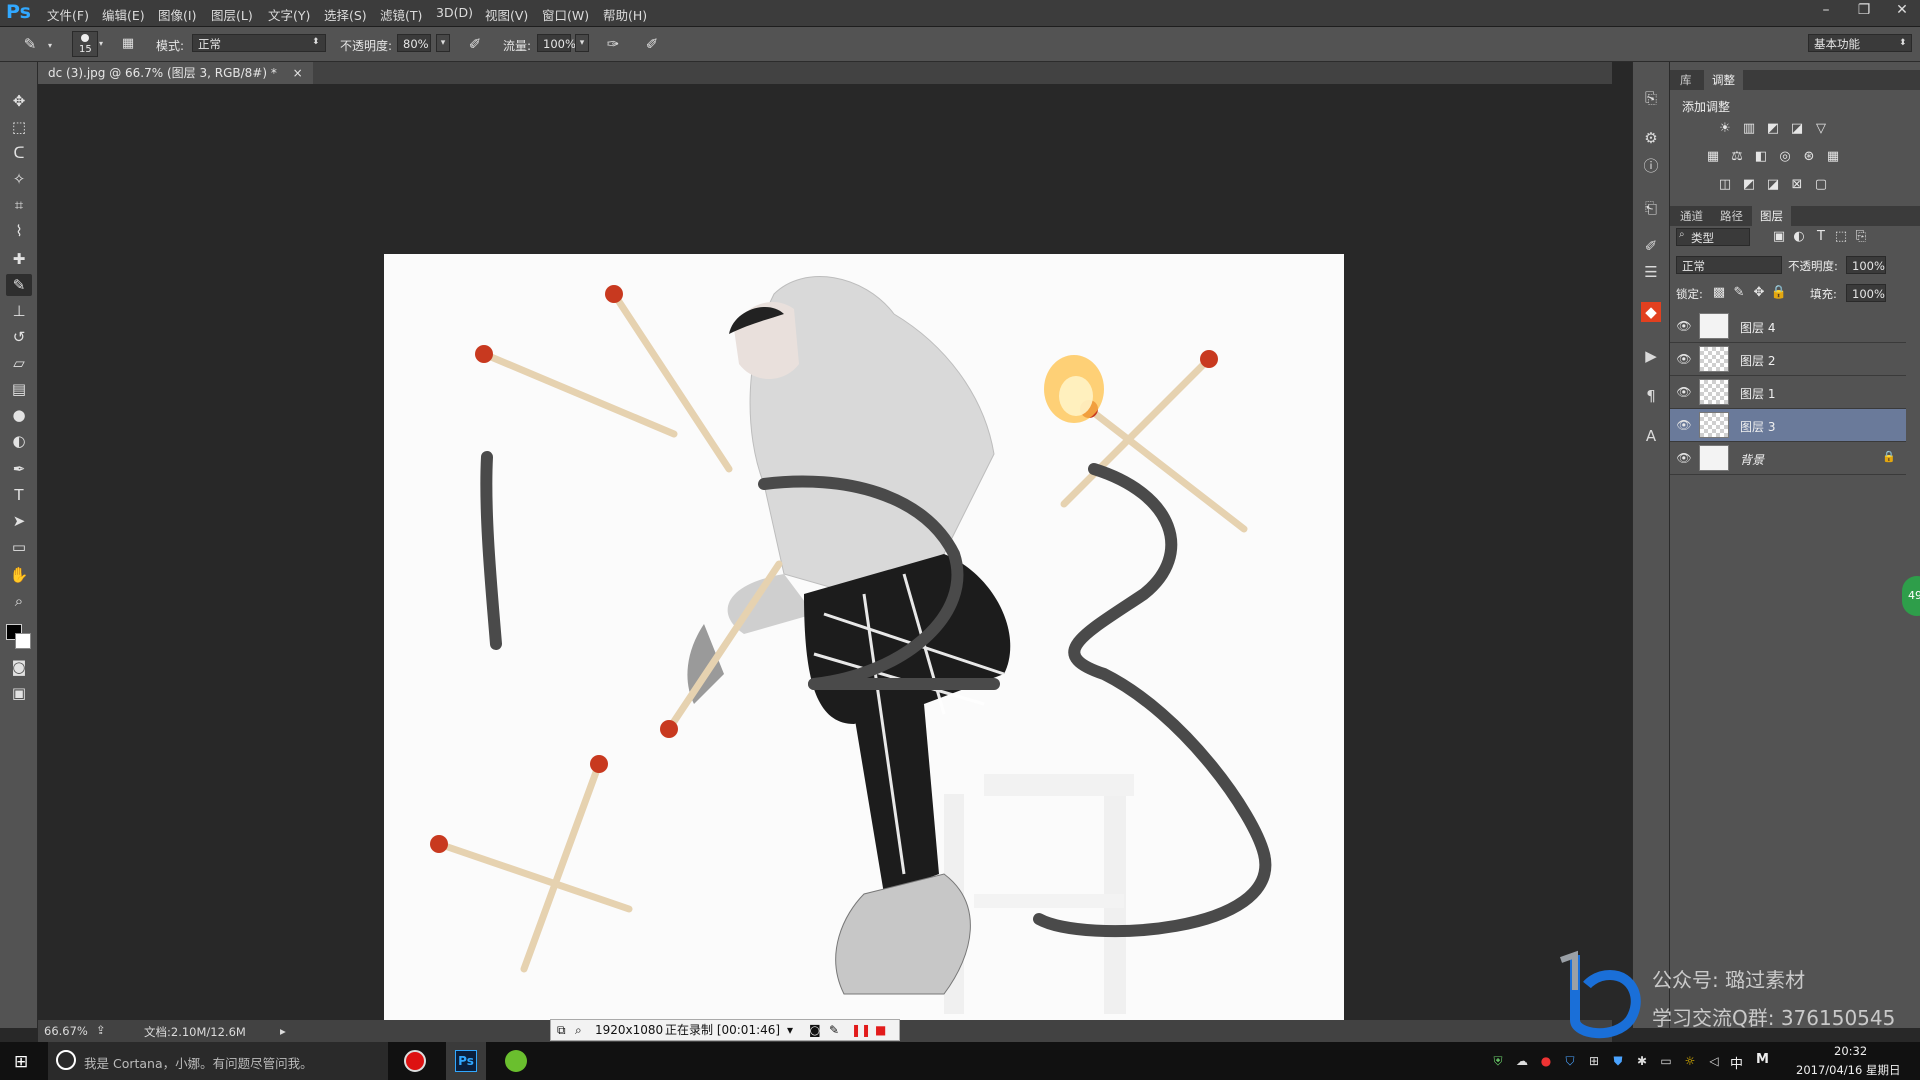 Image resolution: width=1920 pixels, height=1080 pixels. I want to click on layer-opacity-input: 100%, so click(1866, 265).